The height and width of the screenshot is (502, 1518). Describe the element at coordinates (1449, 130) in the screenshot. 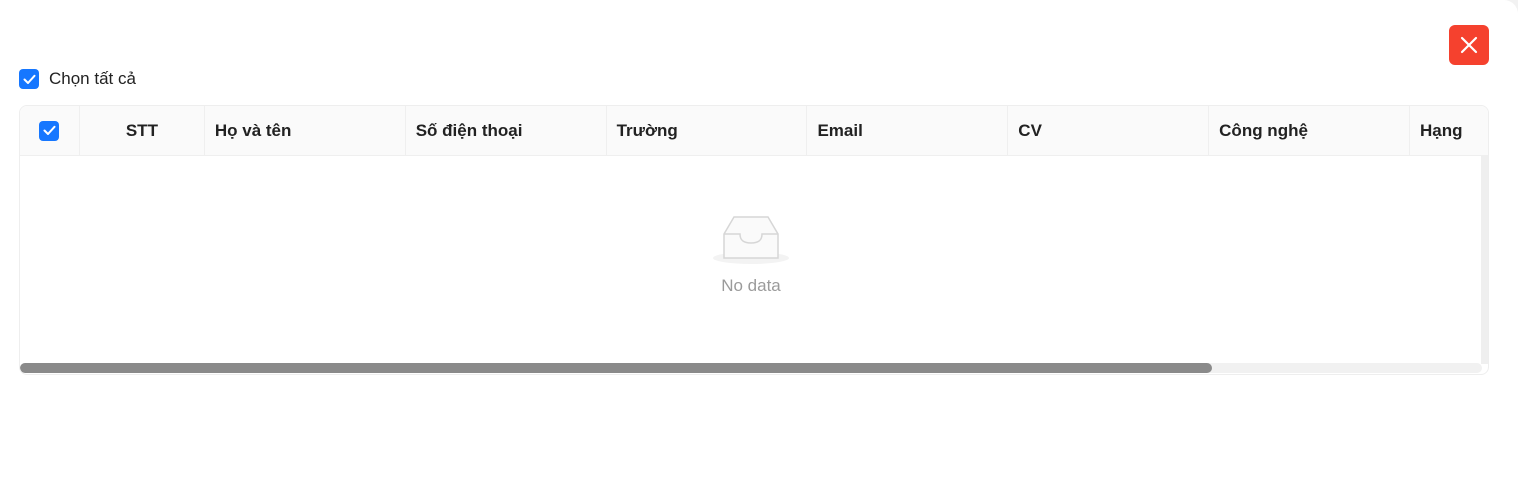

I see `column-header-rank: Hạng` at that location.